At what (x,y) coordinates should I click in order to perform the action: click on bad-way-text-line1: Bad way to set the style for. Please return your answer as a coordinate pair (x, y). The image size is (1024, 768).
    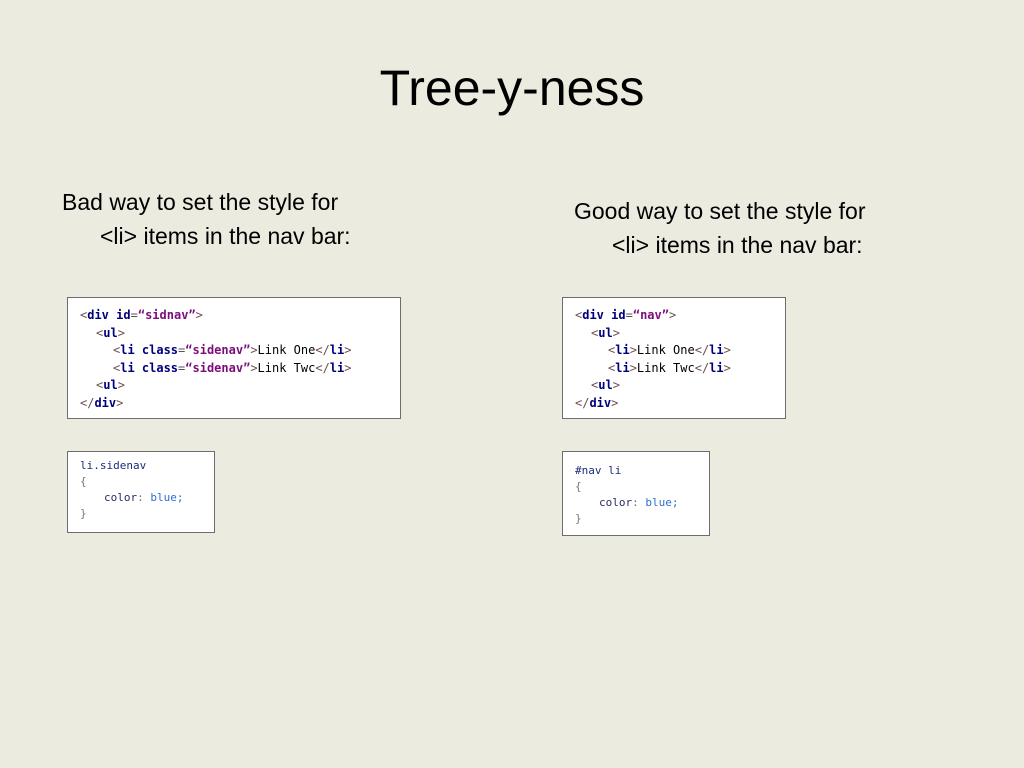
    Looking at the image, I should click on (200, 202).